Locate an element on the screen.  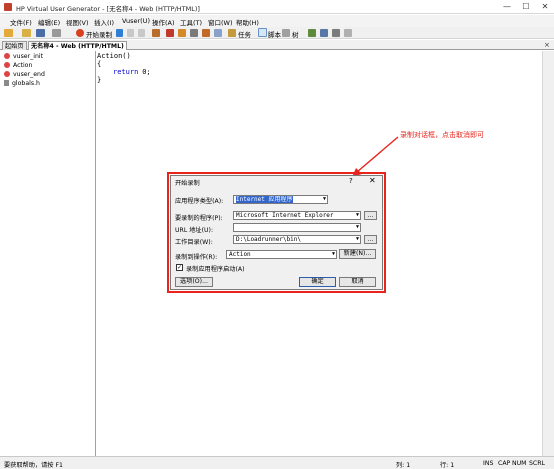
cancel-button: 取消 is located at coordinates (357, 282).